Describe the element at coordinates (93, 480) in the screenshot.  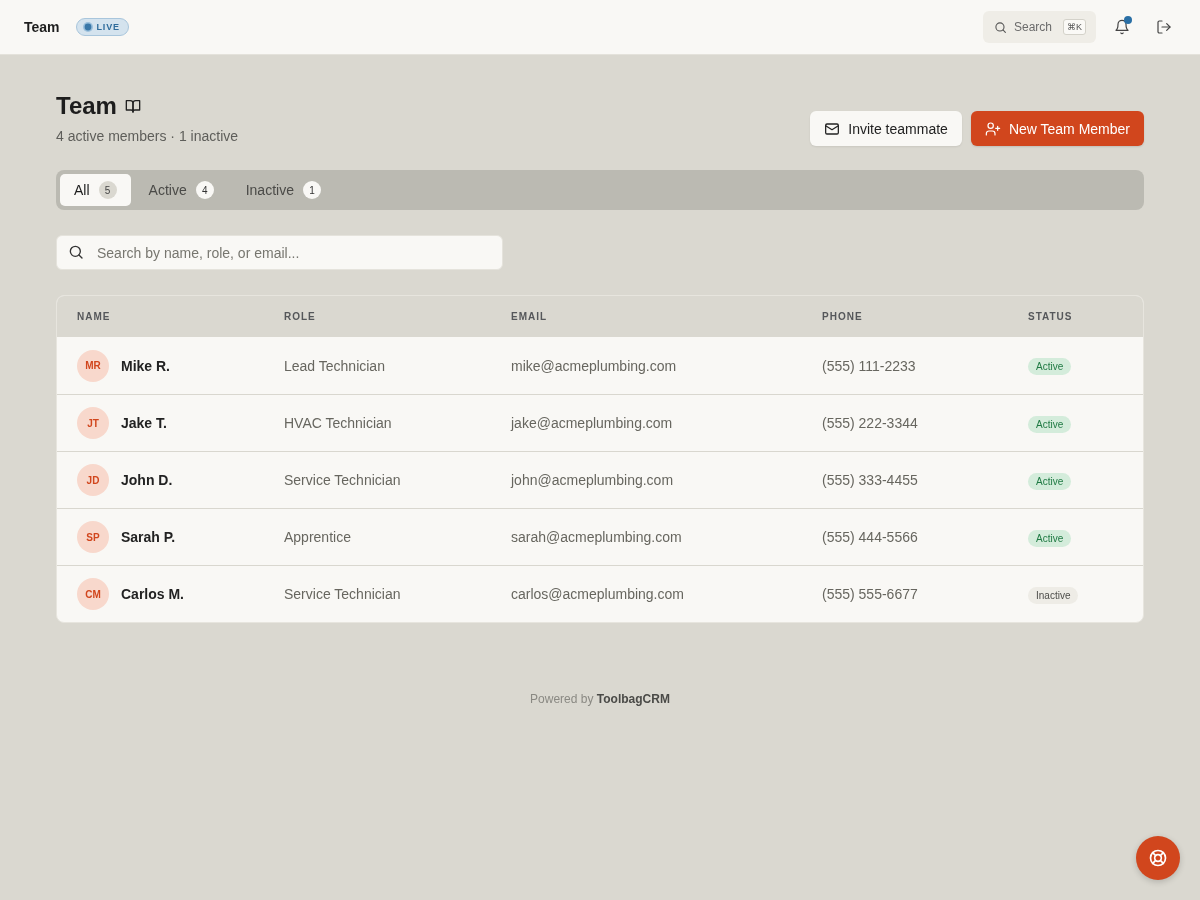
I see `initials-avatar: JD` at that location.